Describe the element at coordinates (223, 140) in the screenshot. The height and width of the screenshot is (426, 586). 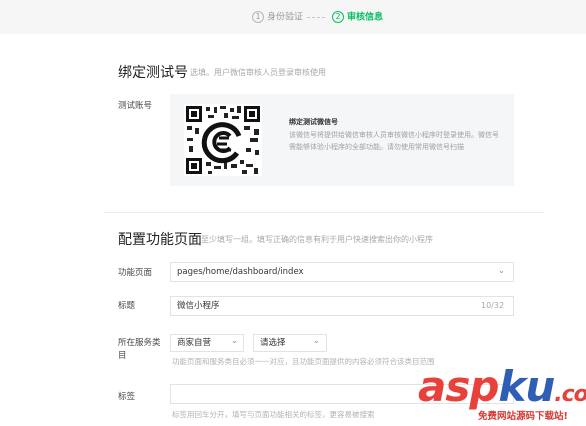
I see `qr-code-icon` at that location.